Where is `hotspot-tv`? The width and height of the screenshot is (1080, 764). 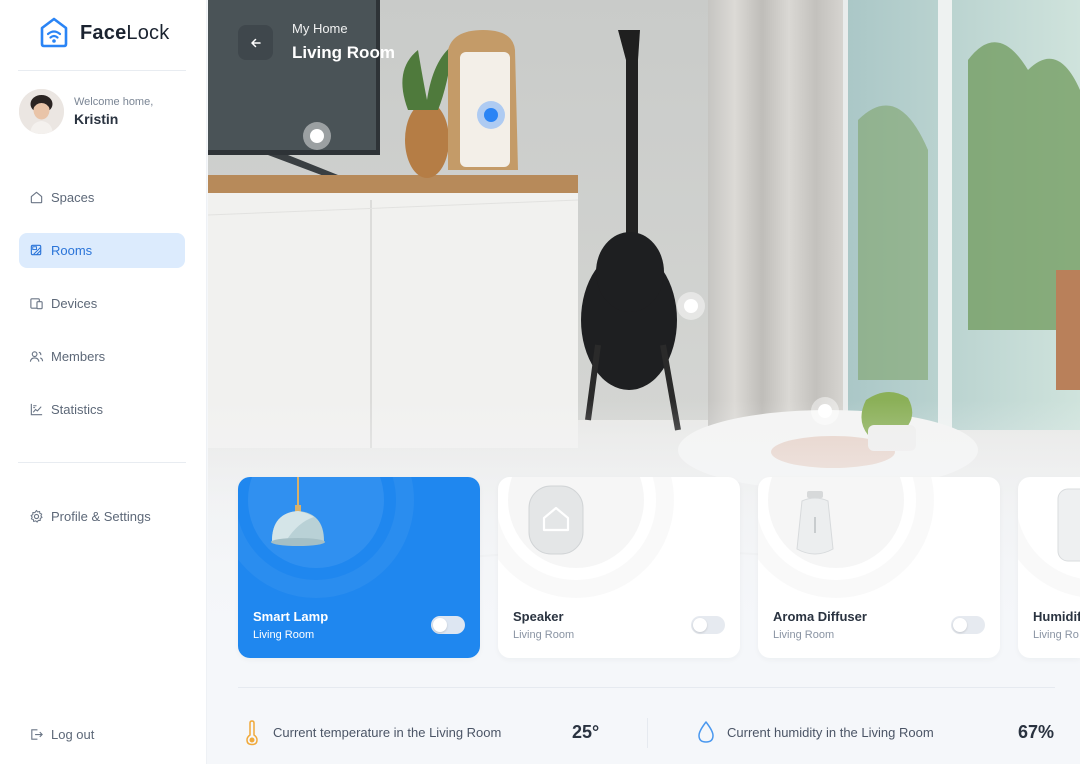 hotspot-tv is located at coordinates (317, 136).